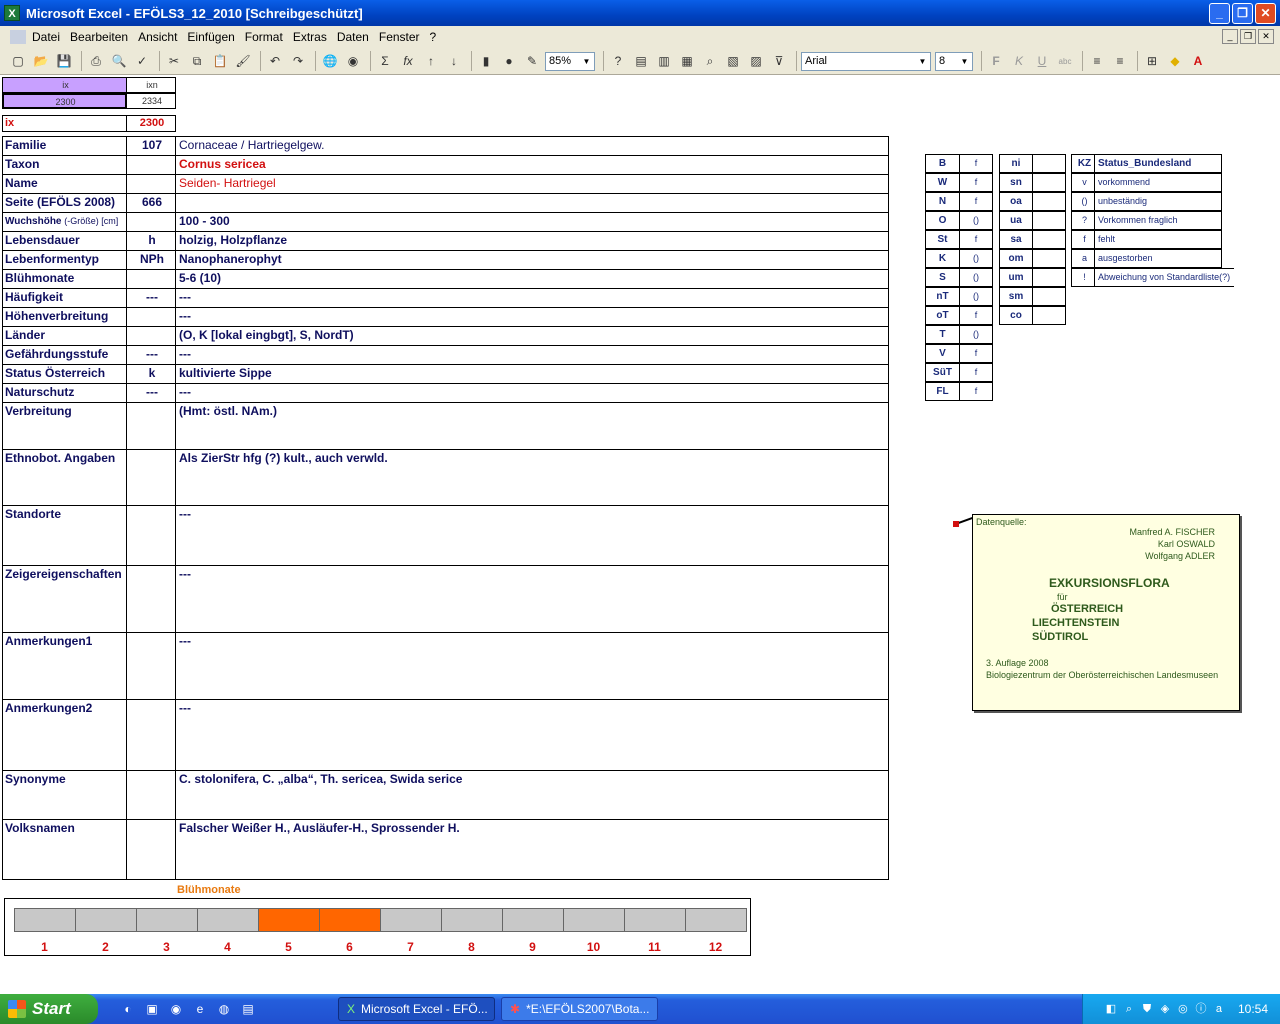 The image size is (1280, 1024). What do you see at coordinates (151, 241) in the screenshot?
I see `row-code: h` at bounding box center [151, 241].